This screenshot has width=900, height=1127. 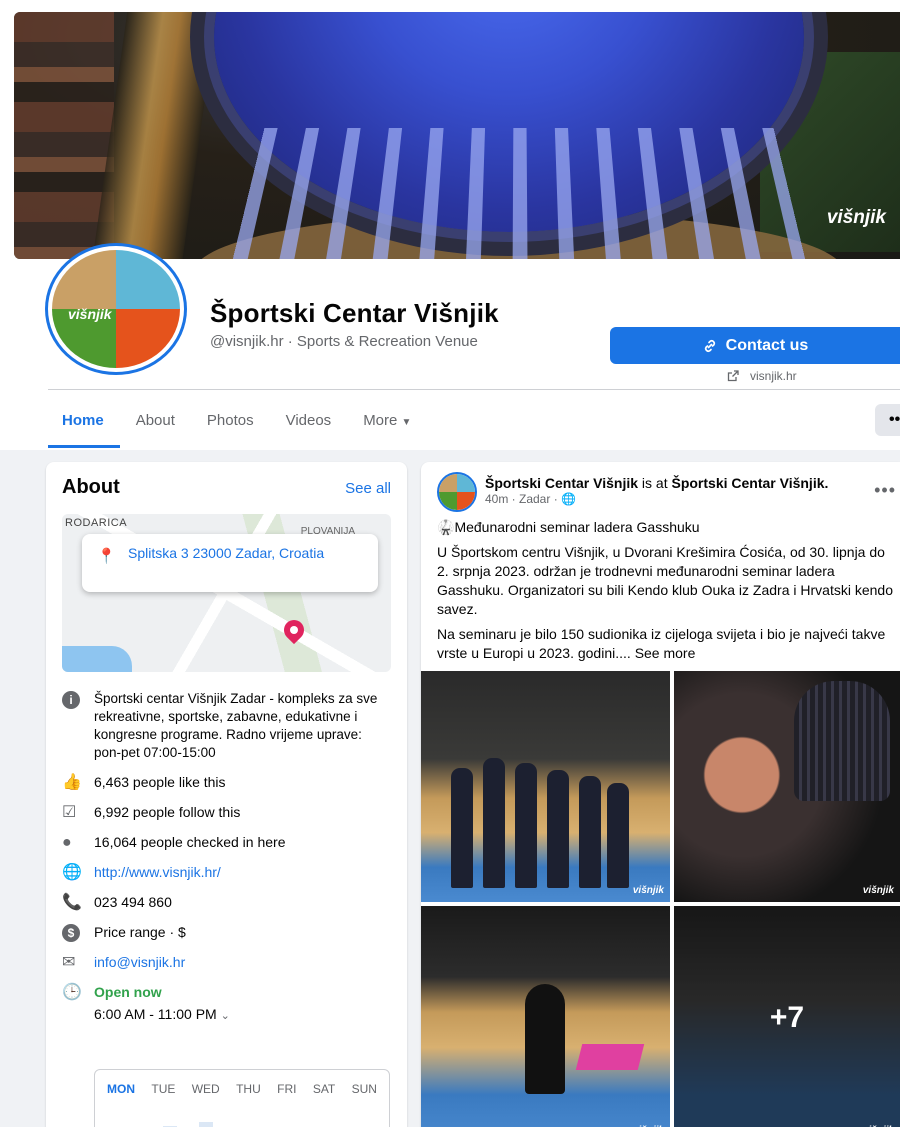 What do you see at coordinates (225, 1122) in the screenshot?
I see `popular-times-bars` at bounding box center [225, 1122].